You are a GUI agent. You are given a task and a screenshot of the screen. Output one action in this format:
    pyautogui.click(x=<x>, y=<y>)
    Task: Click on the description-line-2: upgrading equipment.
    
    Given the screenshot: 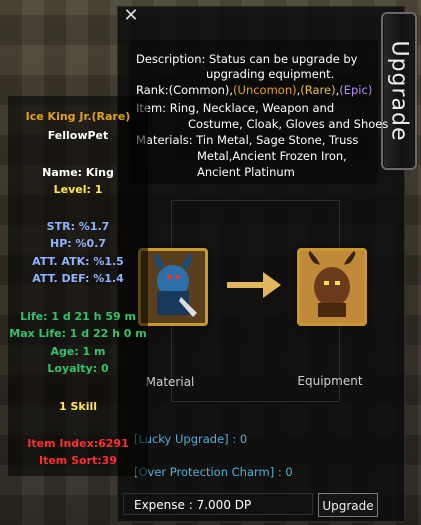 What is the action you would take?
    pyautogui.click(x=270, y=74)
    